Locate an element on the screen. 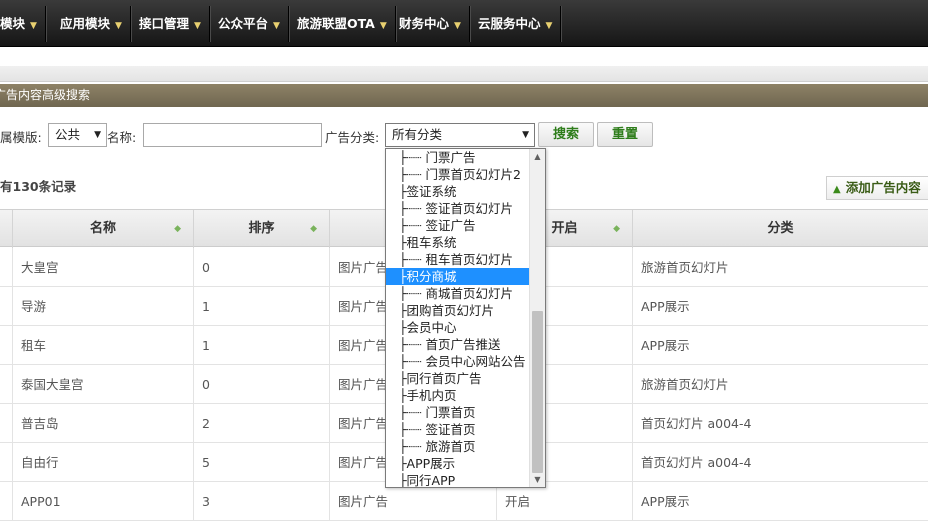 Image resolution: width=928 pixels, height=521 pixels. nav-item-label: 应用模块 is located at coordinates (85, 23).